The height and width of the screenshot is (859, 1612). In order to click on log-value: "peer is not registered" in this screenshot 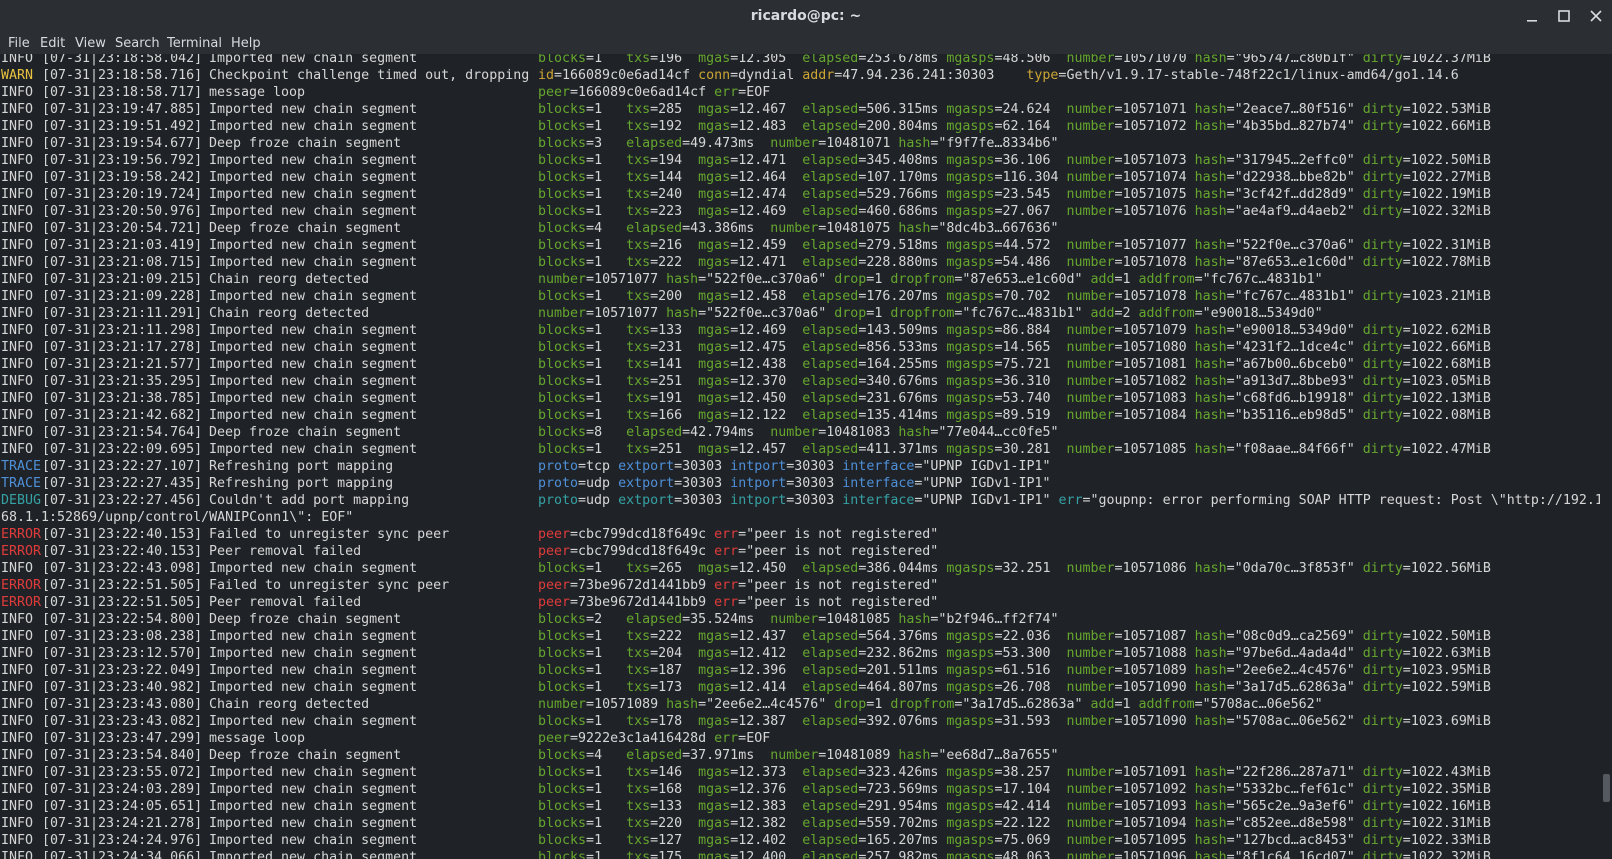, I will do `click(842, 551)`.